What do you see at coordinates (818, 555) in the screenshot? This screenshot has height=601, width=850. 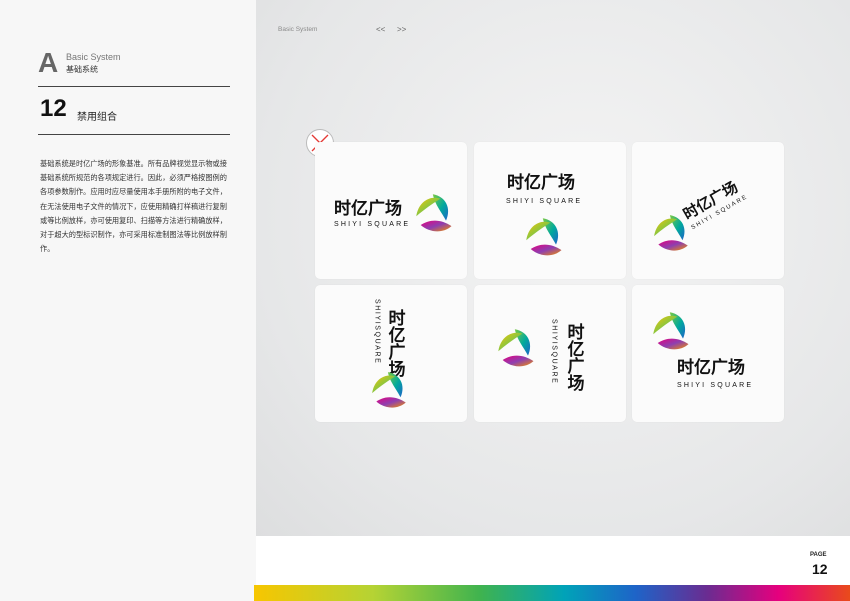 I see `page-label: PAGE` at bounding box center [818, 555].